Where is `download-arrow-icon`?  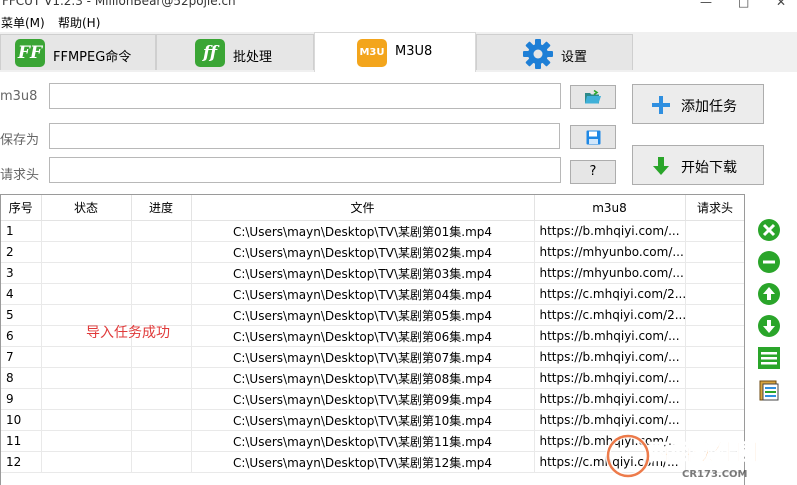 download-arrow-icon is located at coordinates (661, 166).